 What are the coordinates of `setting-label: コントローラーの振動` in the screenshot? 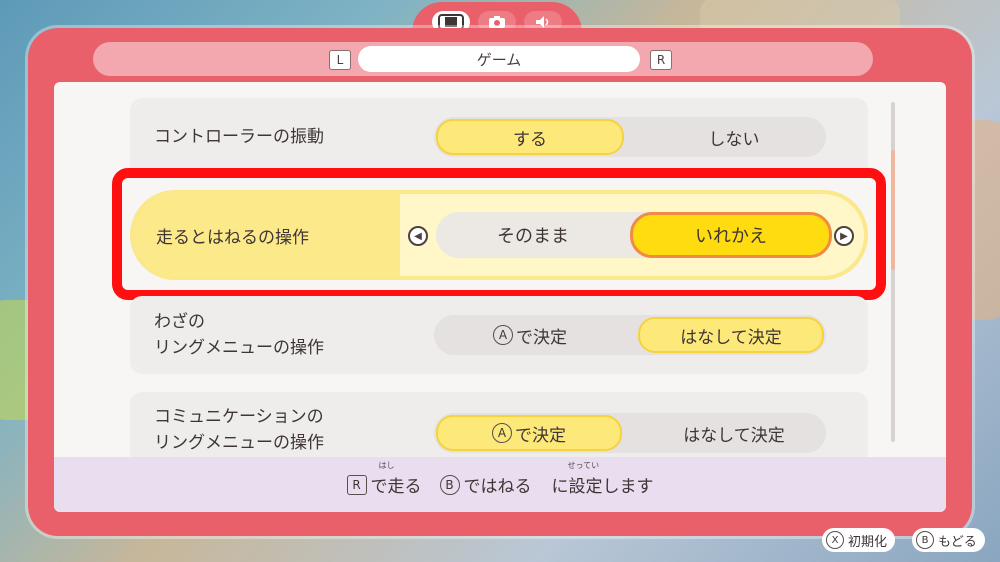 It's located at (239, 136).